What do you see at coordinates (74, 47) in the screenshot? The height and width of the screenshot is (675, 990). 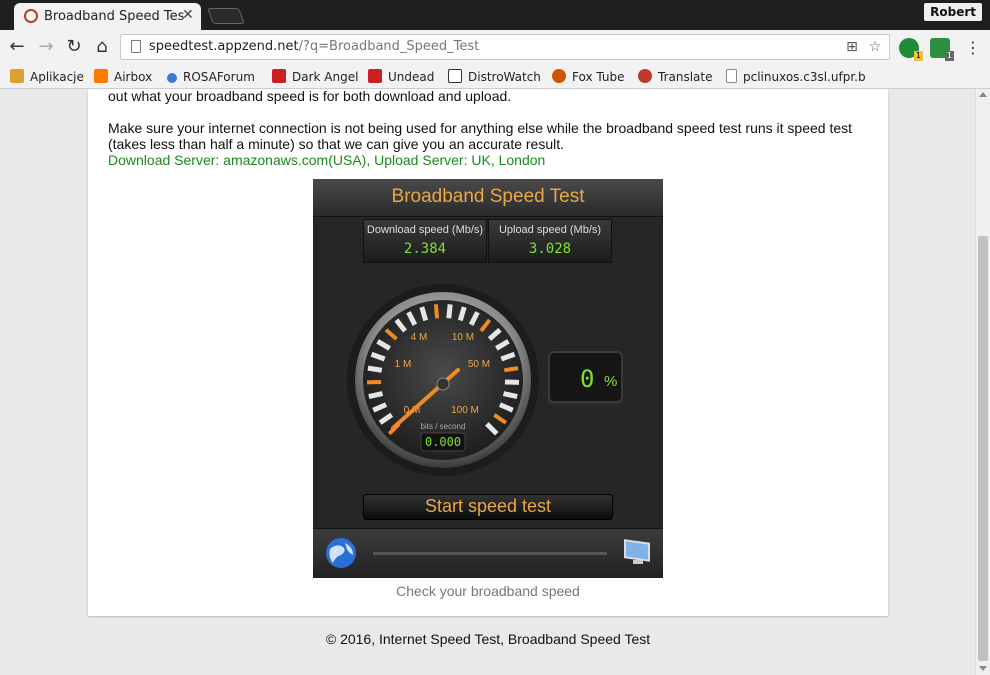 I see `reload-icon: ↻` at bounding box center [74, 47].